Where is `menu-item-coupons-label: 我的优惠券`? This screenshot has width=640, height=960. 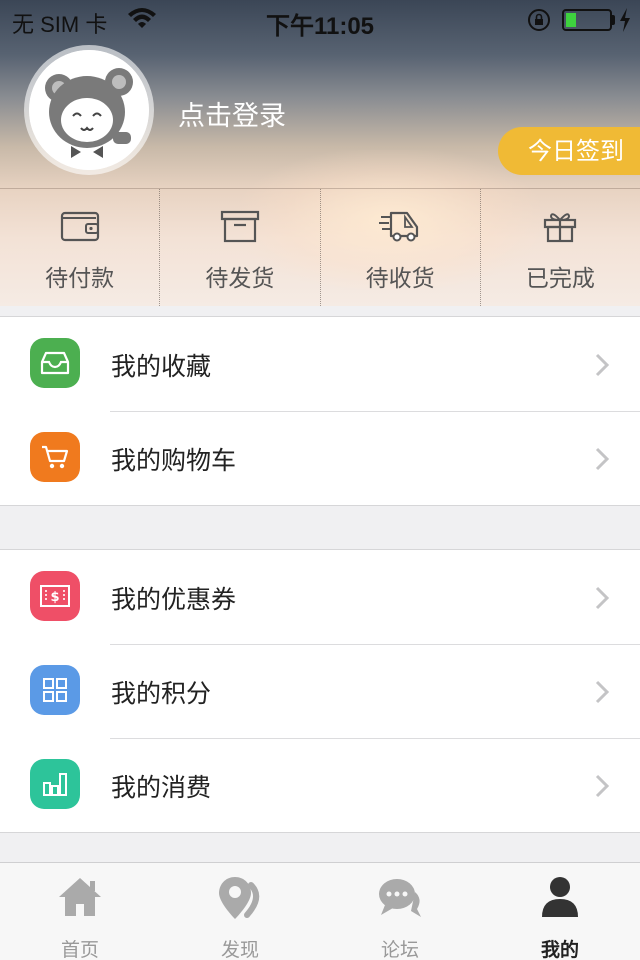
menu-item-coupons-label: 我的优惠券 is located at coordinates (174, 599).